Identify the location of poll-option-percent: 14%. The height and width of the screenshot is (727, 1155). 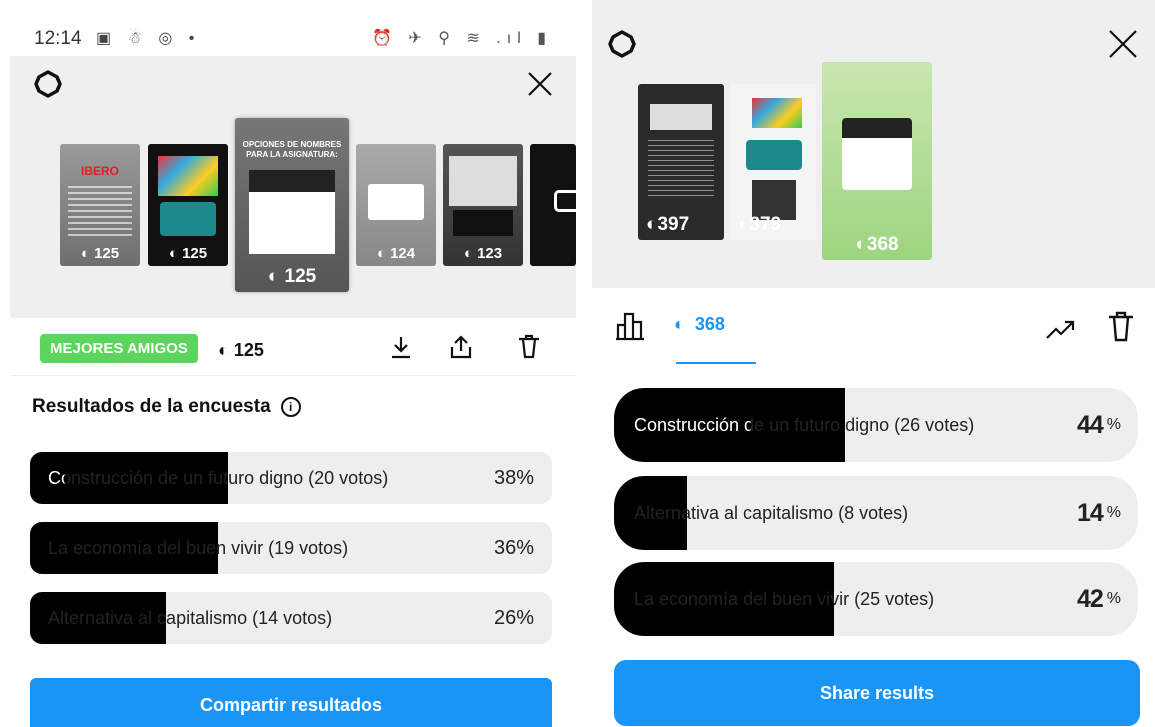
(1098, 513).